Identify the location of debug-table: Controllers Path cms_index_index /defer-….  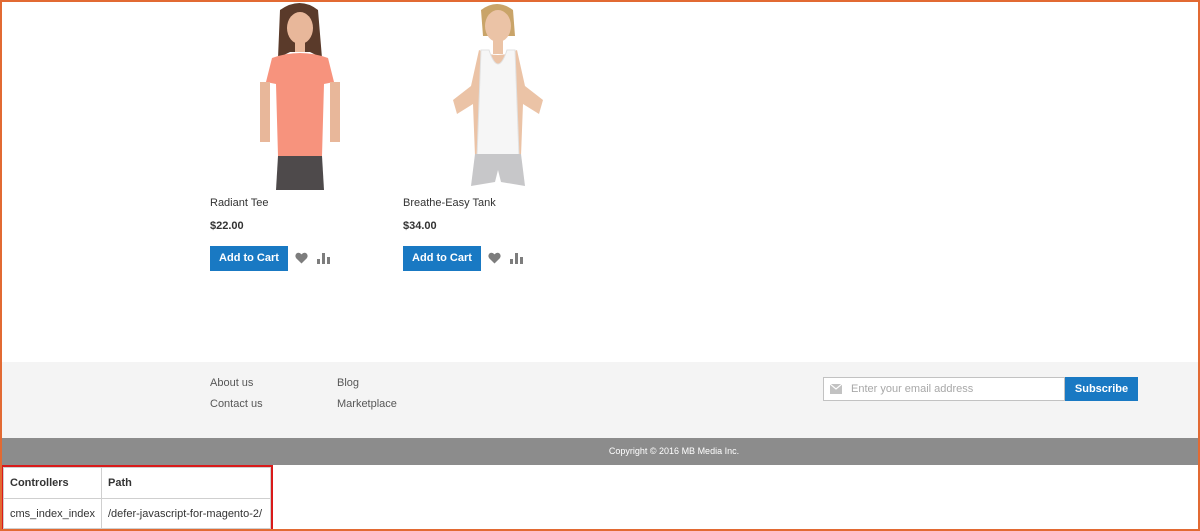
(137, 498).